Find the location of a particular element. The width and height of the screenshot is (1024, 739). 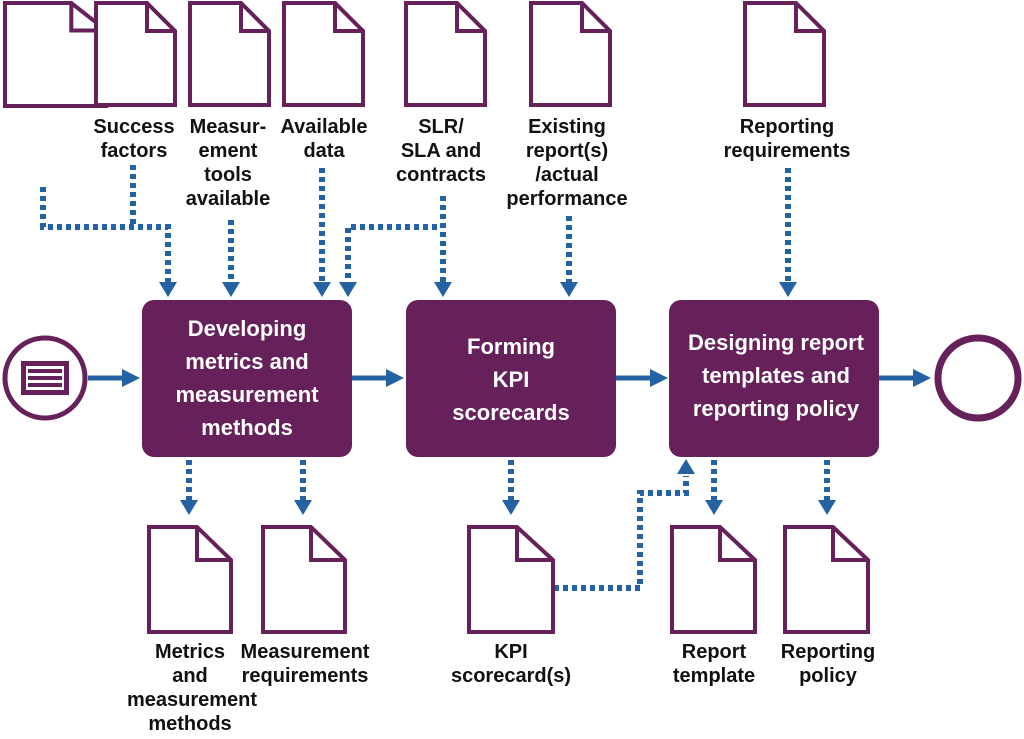

input-label-existing-reports: Existing report(s)/actual performance is located at coordinates (566, 163).